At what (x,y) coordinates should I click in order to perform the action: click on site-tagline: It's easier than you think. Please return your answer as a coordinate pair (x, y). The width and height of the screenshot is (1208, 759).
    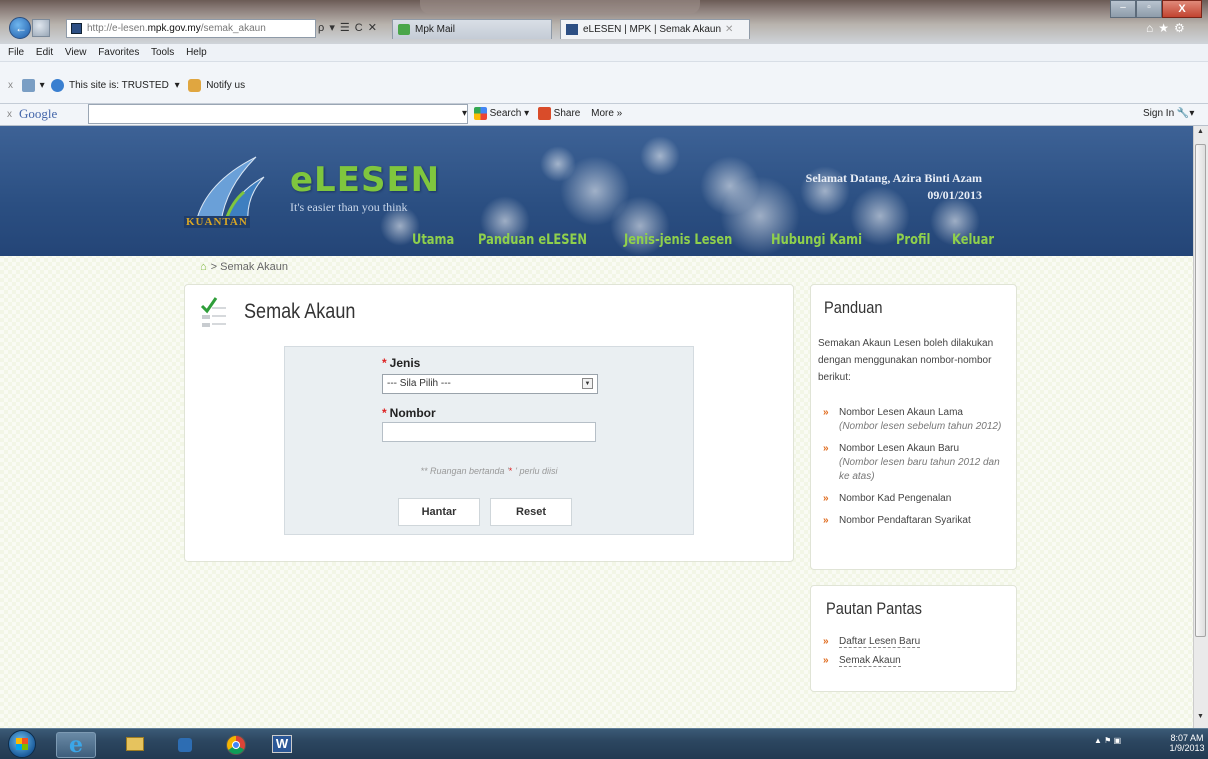
    Looking at the image, I should click on (349, 207).